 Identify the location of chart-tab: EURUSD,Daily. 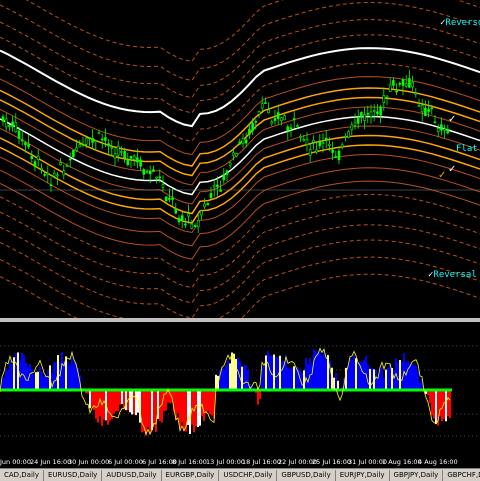
(73, 475).